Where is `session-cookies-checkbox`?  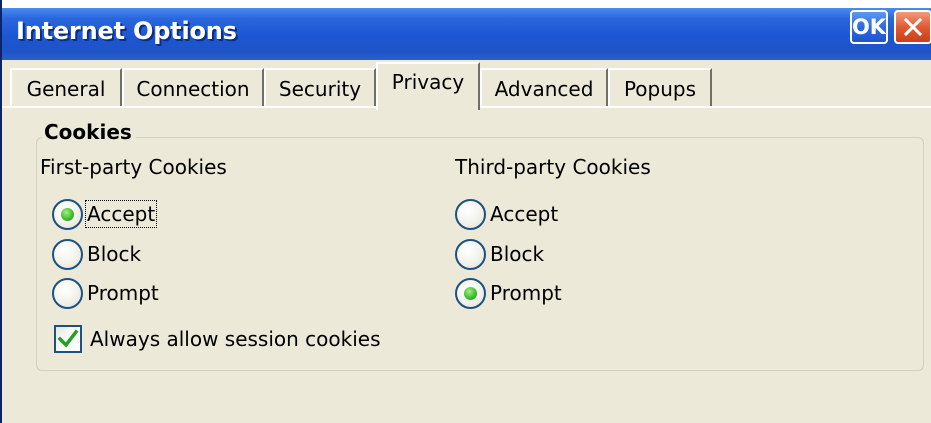 session-cookies-checkbox is located at coordinates (68, 339).